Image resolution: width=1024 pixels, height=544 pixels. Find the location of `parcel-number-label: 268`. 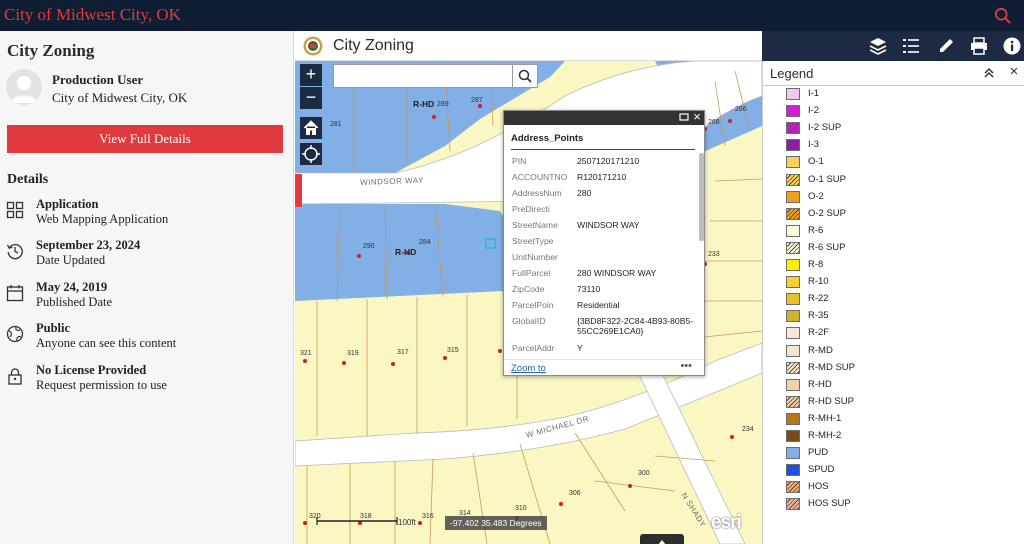

parcel-number-label: 268 is located at coordinates (714, 122).